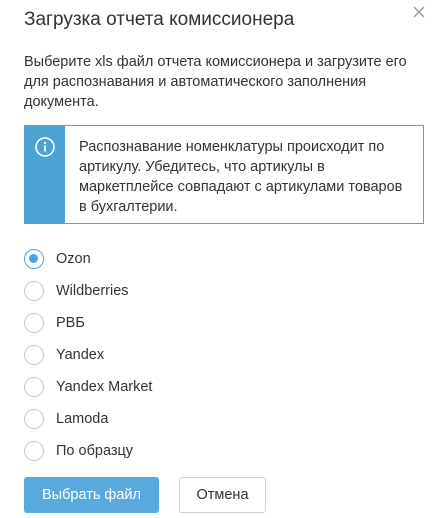 The height and width of the screenshot is (518, 446). What do you see at coordinates (70, 323) in the screenshot?
I see `radio-option-label: РВБ` at bounding box center [70, 323].